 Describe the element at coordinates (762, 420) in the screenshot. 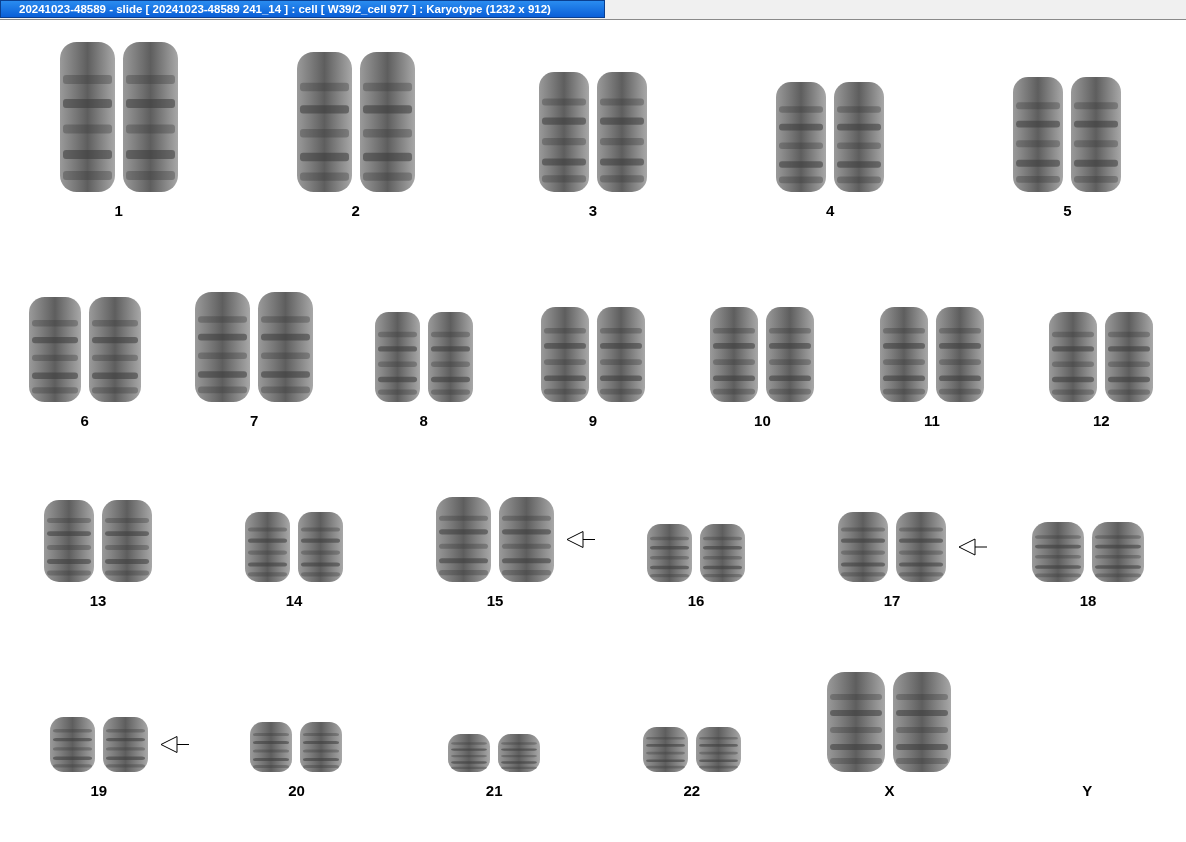

I see `chromosome-label: 10` at that location.